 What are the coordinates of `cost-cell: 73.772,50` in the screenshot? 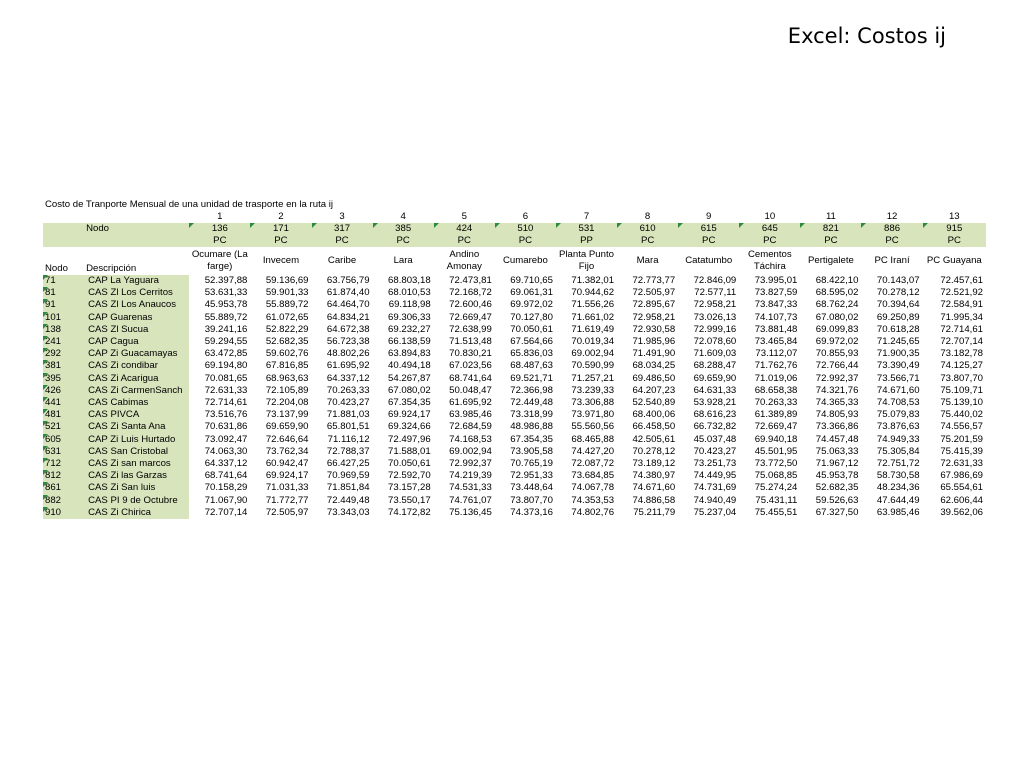 It's located at (769, 464).